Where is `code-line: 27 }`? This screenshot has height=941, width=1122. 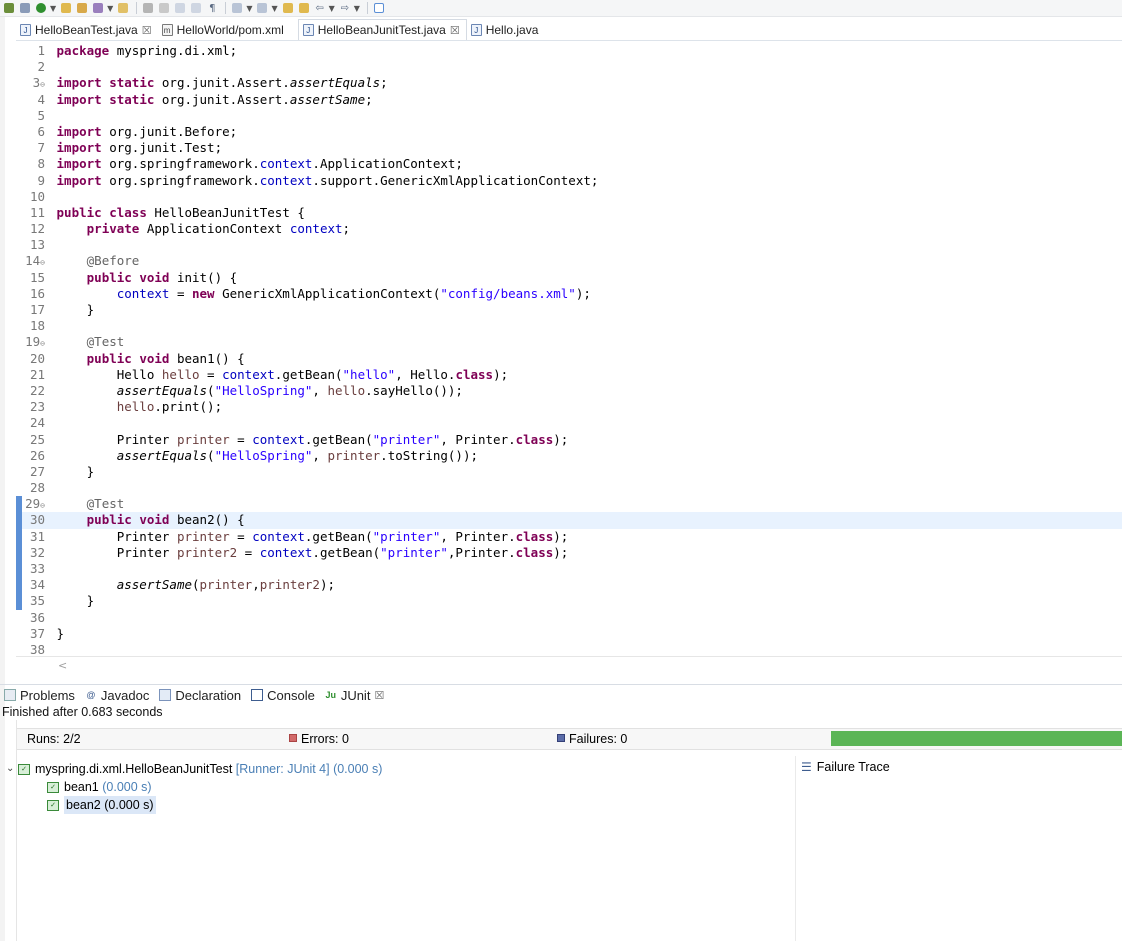 code-line: 27 } is located at coordinates (569, 472).